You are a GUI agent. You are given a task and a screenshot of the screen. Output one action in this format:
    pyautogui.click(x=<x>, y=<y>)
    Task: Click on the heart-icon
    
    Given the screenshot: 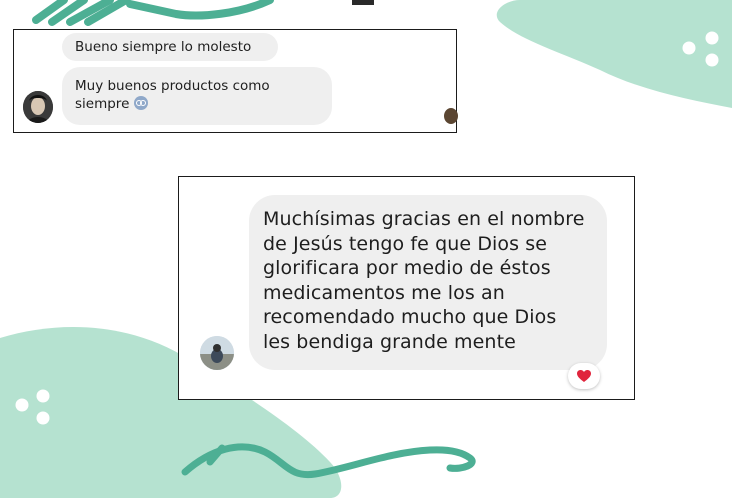 What is the action you would take?
    pyautogui.click(x=584, y=376)
    